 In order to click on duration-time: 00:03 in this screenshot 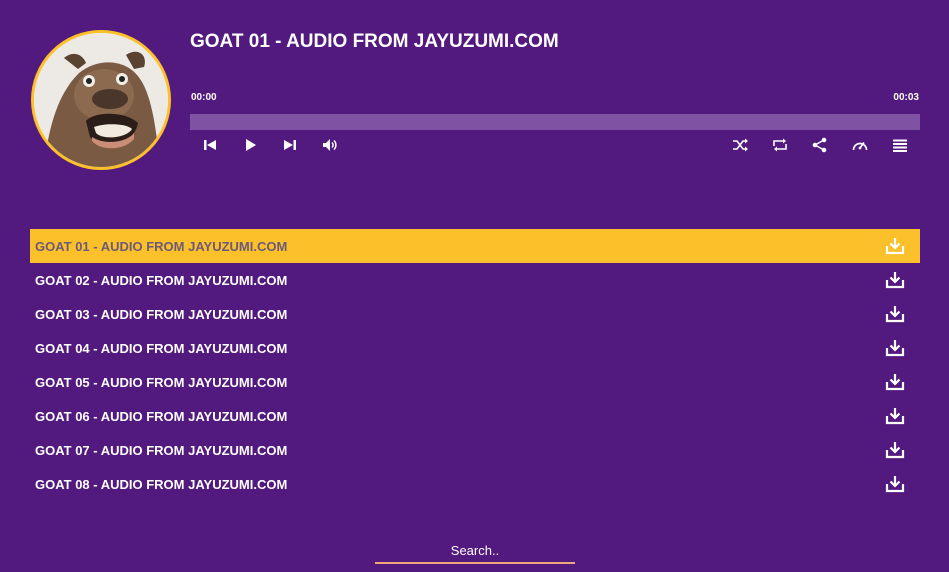, I will do `click(906, 97)`.